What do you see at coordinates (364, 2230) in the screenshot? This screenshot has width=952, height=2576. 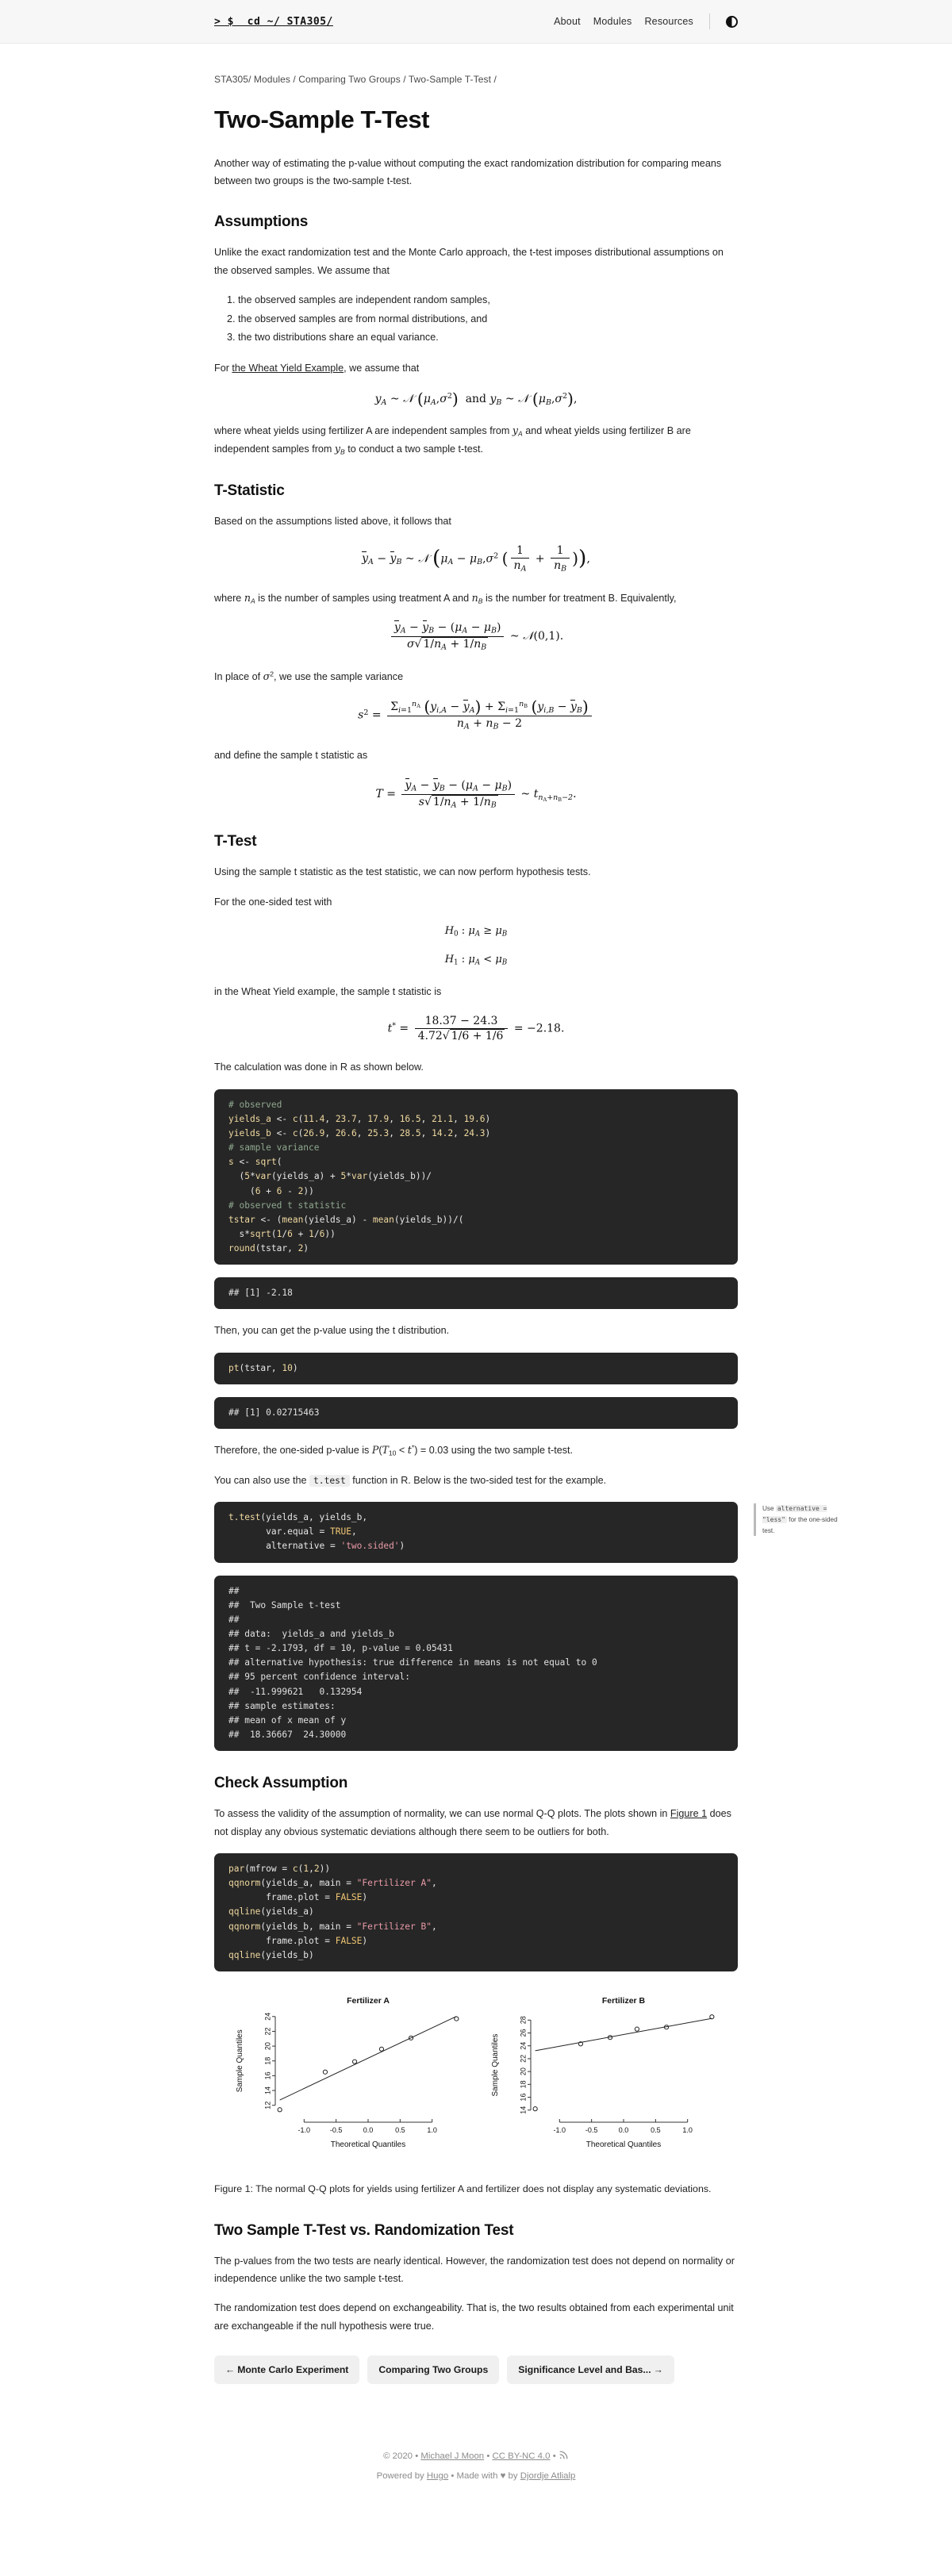 I see `section-heading-comparison: Two Sample T-Test vs. Randomization Test` at bounding box center [364, 2230].